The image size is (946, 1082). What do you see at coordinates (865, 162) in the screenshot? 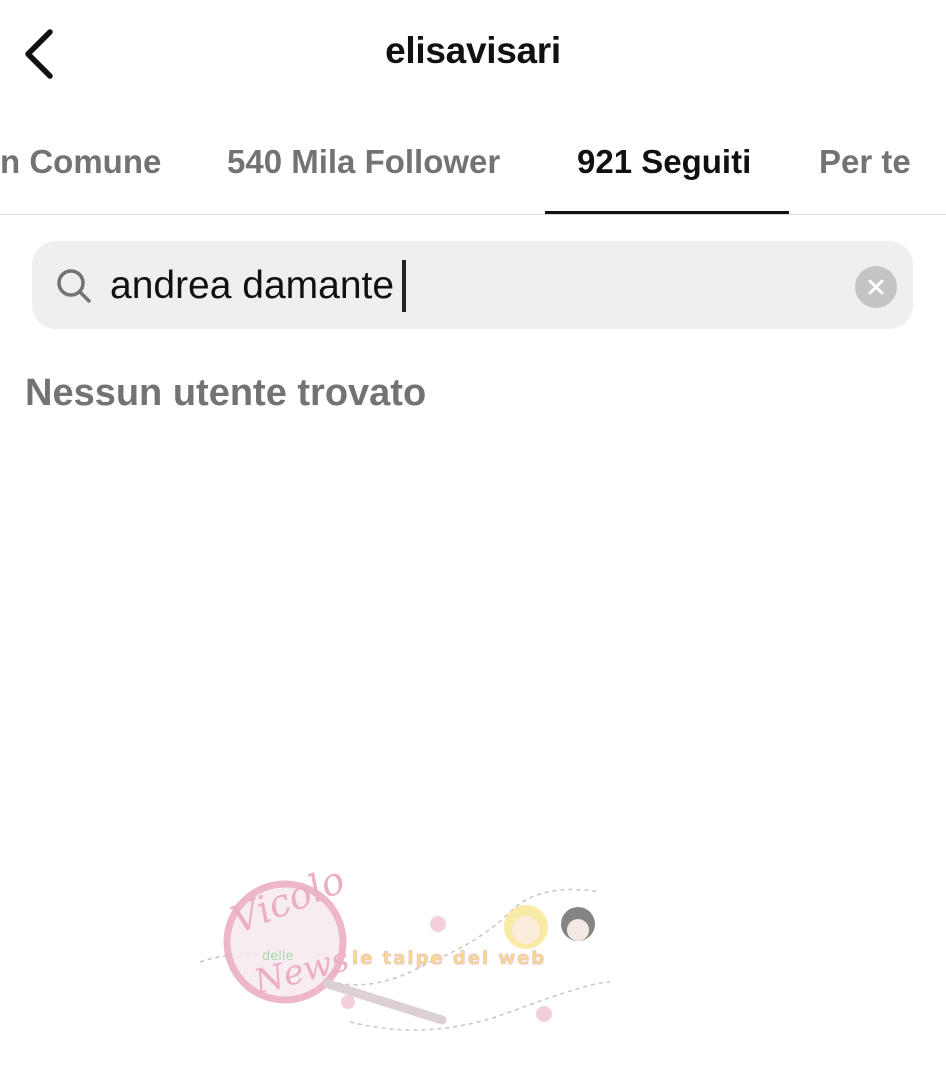
I see `tab-for-you: Per te` at bounding box center [865, 162].